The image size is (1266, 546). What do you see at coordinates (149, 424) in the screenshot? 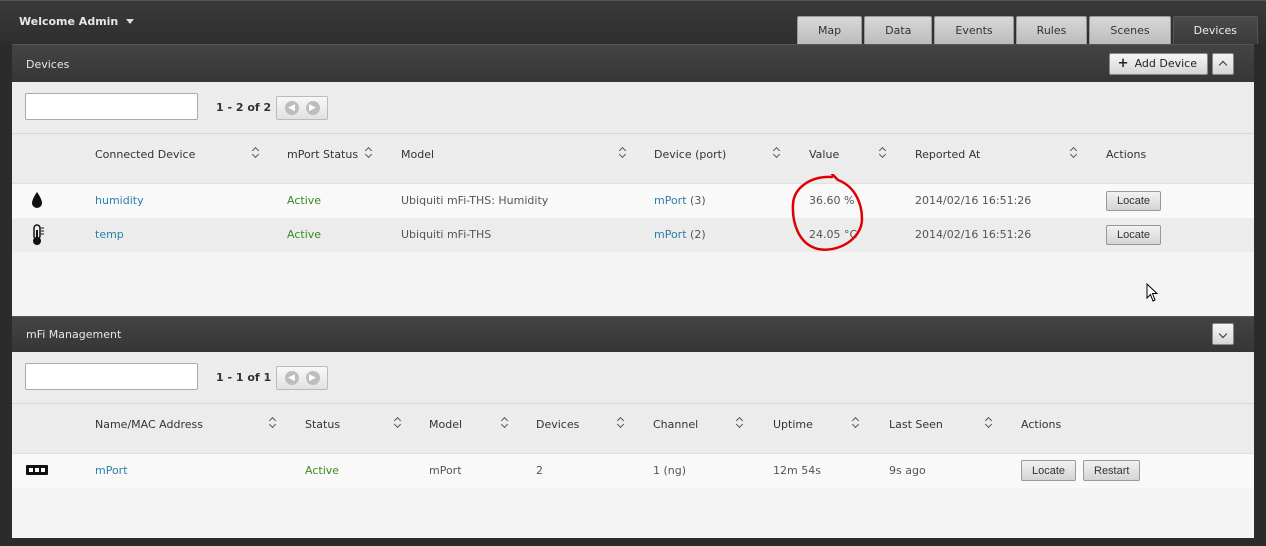
I see `col-name-mac: Name/MAC Address` at bounding box center [149, 424].